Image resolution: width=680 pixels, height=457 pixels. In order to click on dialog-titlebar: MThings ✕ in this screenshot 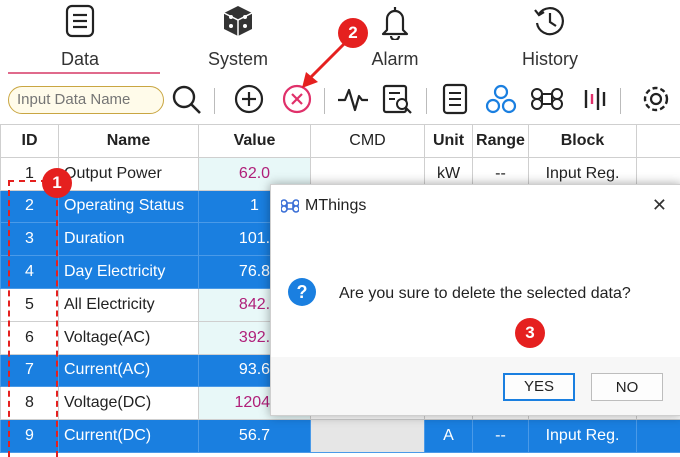, I will do `click(475, 206)`.